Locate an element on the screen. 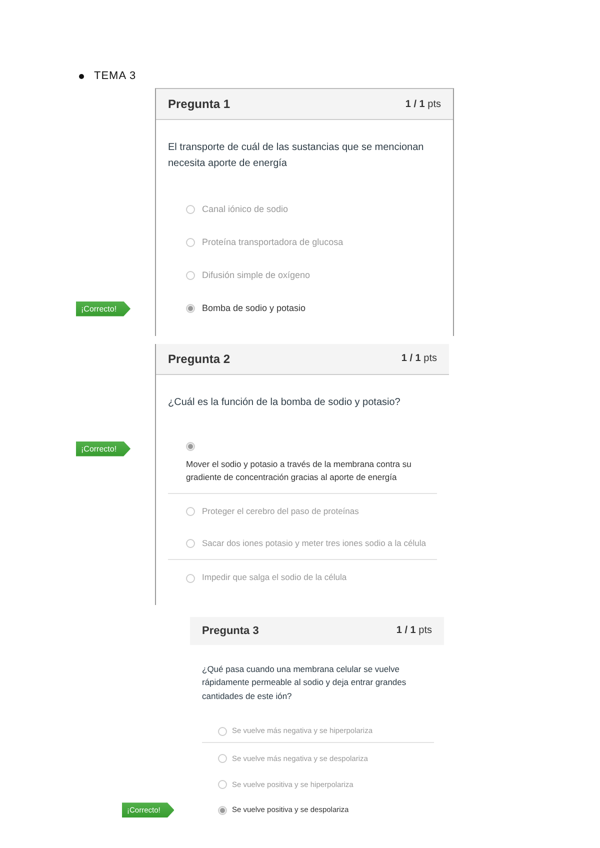  answer-text: Difusión simple de oxígeno is located at coordinates (256, 275).